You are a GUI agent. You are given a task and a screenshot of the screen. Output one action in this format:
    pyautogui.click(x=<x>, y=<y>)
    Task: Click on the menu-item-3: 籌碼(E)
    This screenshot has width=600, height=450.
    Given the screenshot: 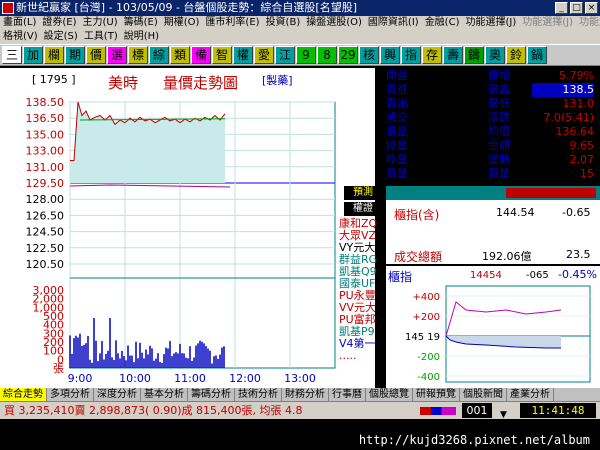 What is the action you would take?
    pyautogui.click(x=141, y=23)
    